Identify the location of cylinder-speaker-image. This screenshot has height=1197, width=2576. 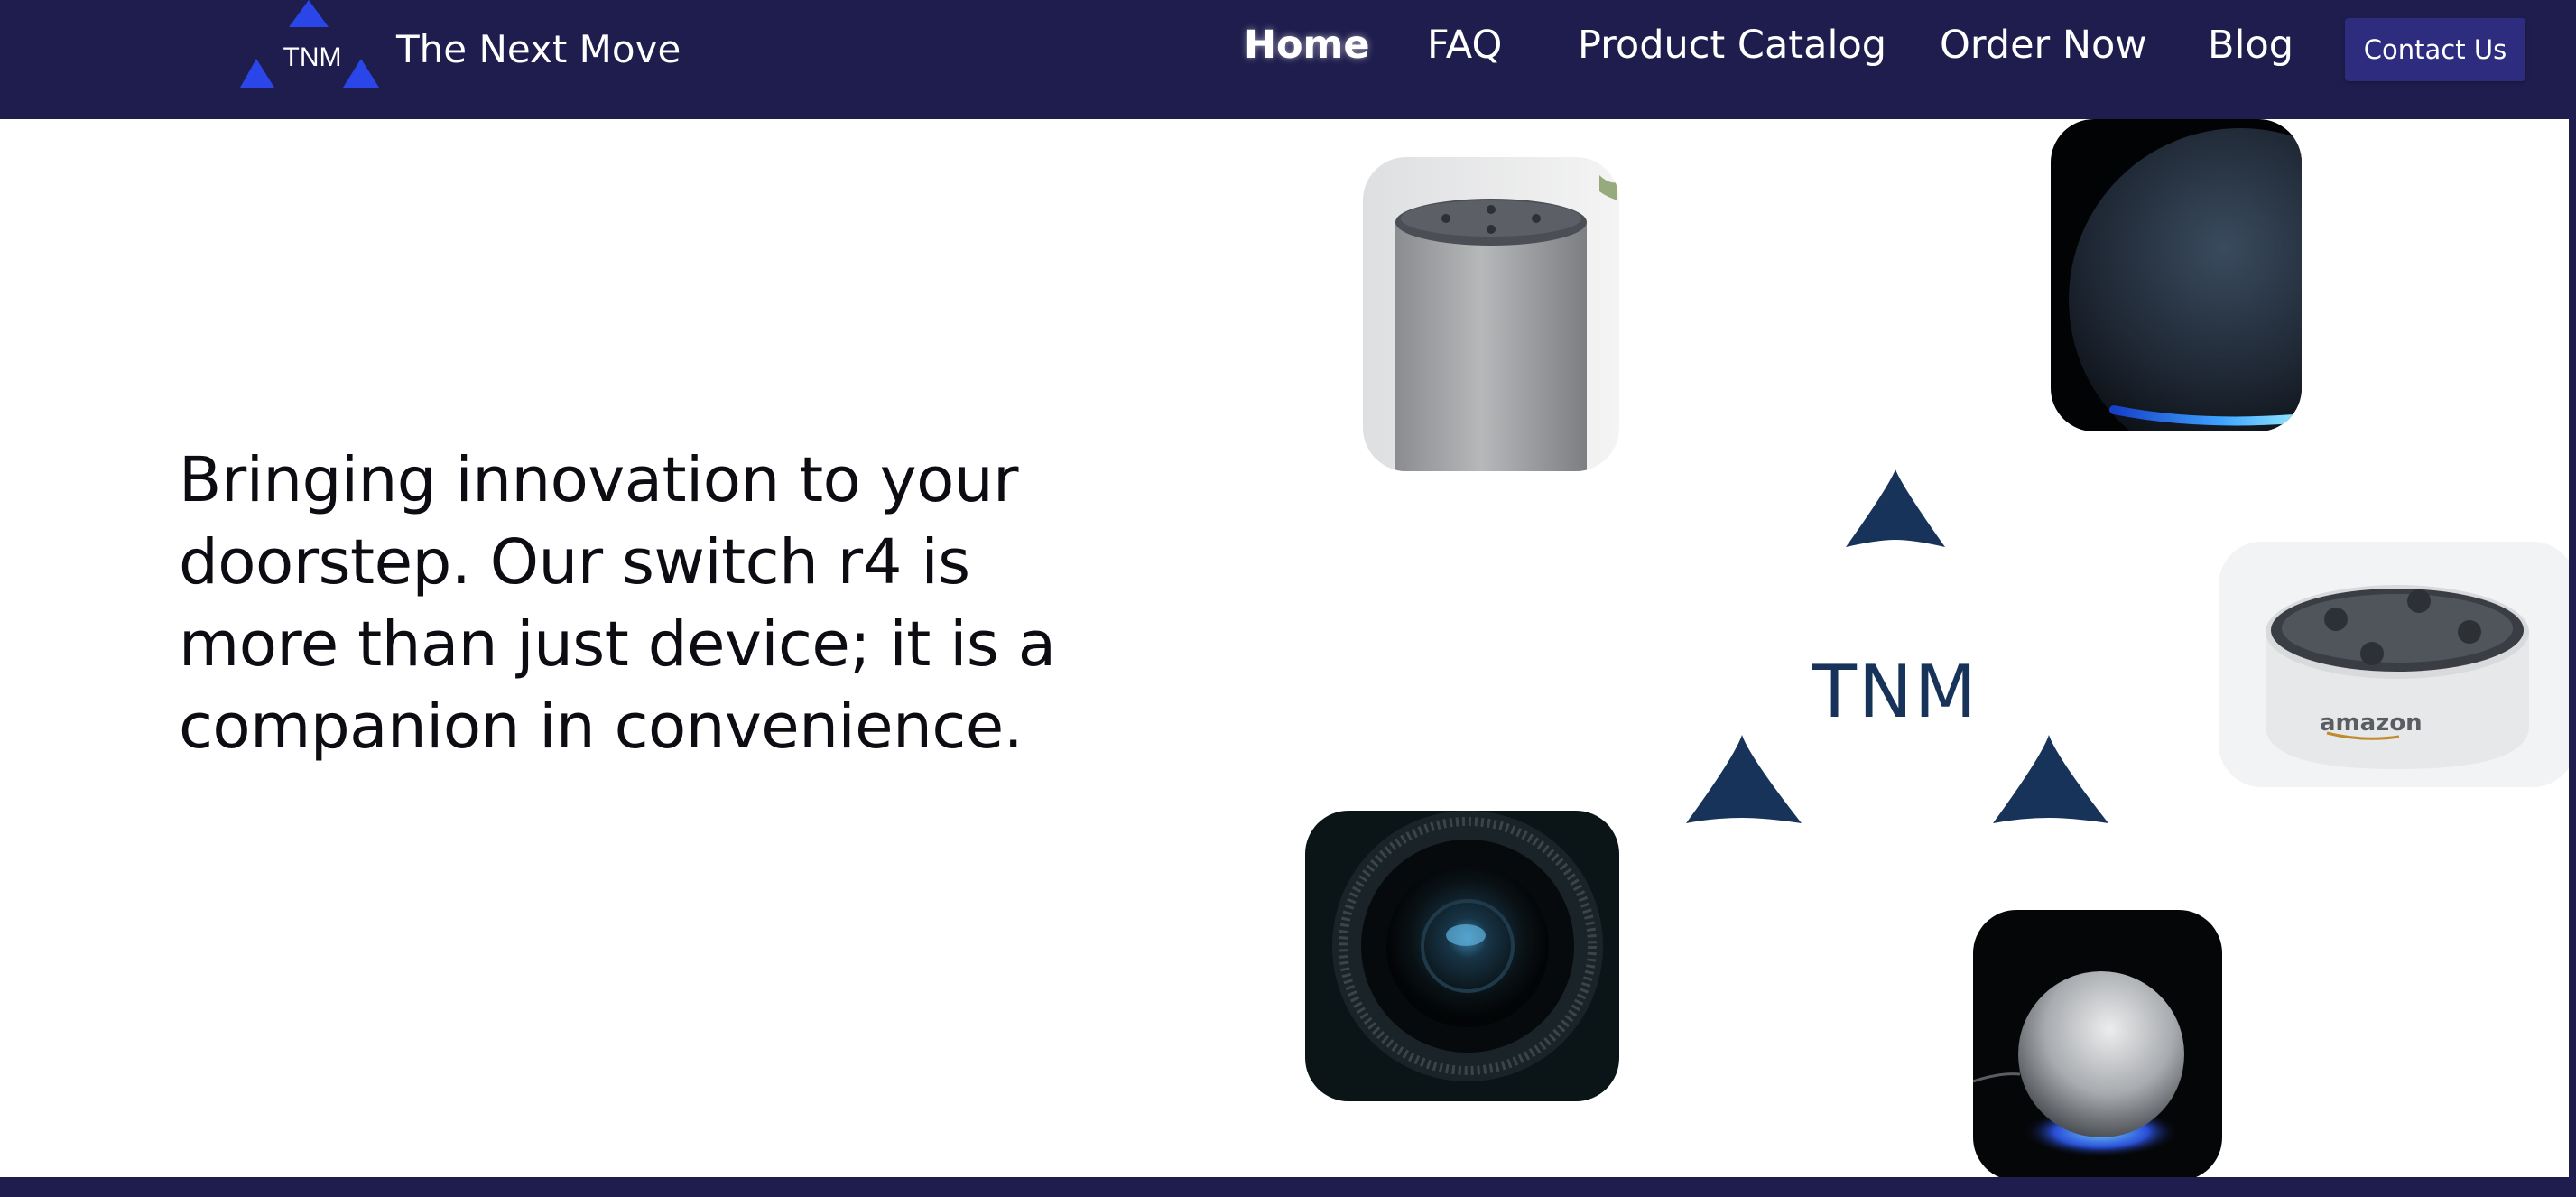
(1491, 314).